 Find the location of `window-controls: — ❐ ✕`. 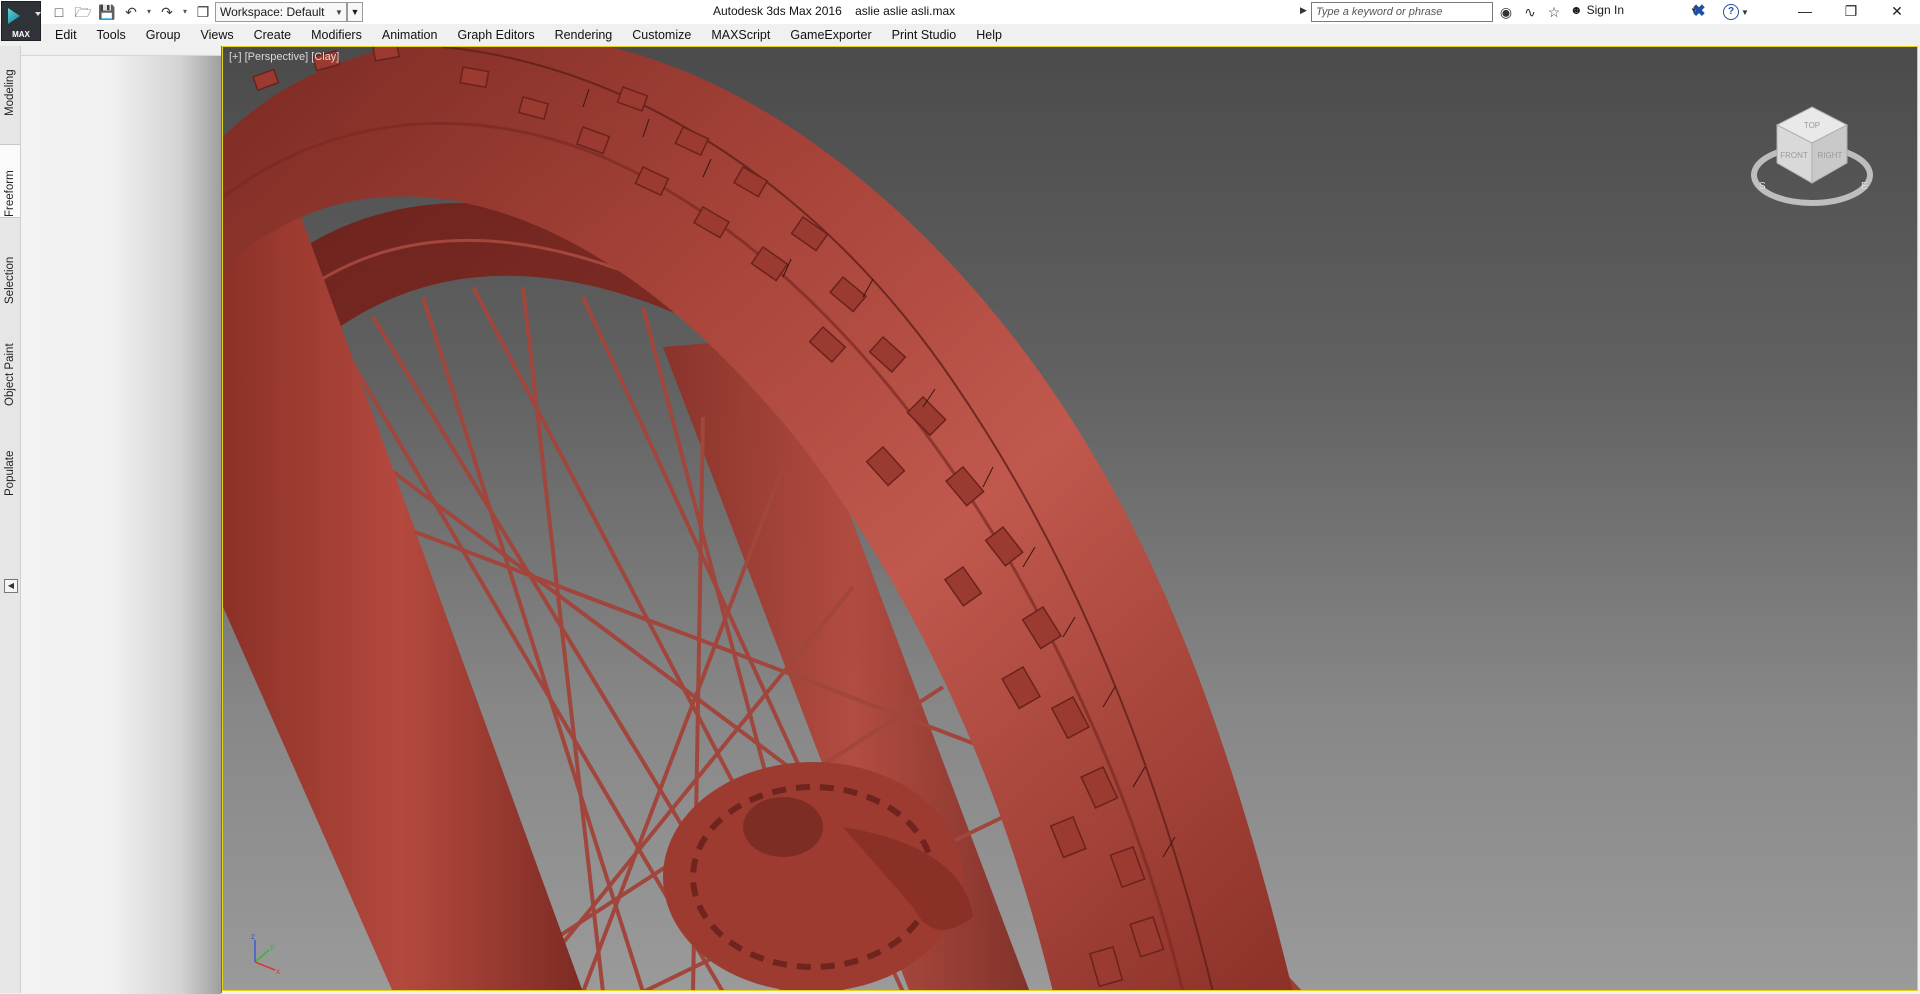

window-controls: — ❐ ✕ is located at coordinates (1851, 12).